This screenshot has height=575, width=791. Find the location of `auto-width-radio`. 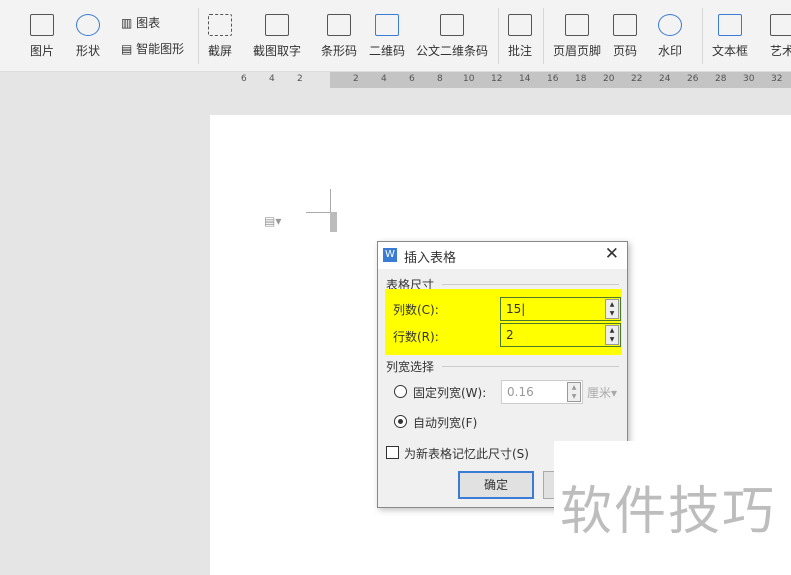

auto-width-radio is located at coordinates (400, 421).